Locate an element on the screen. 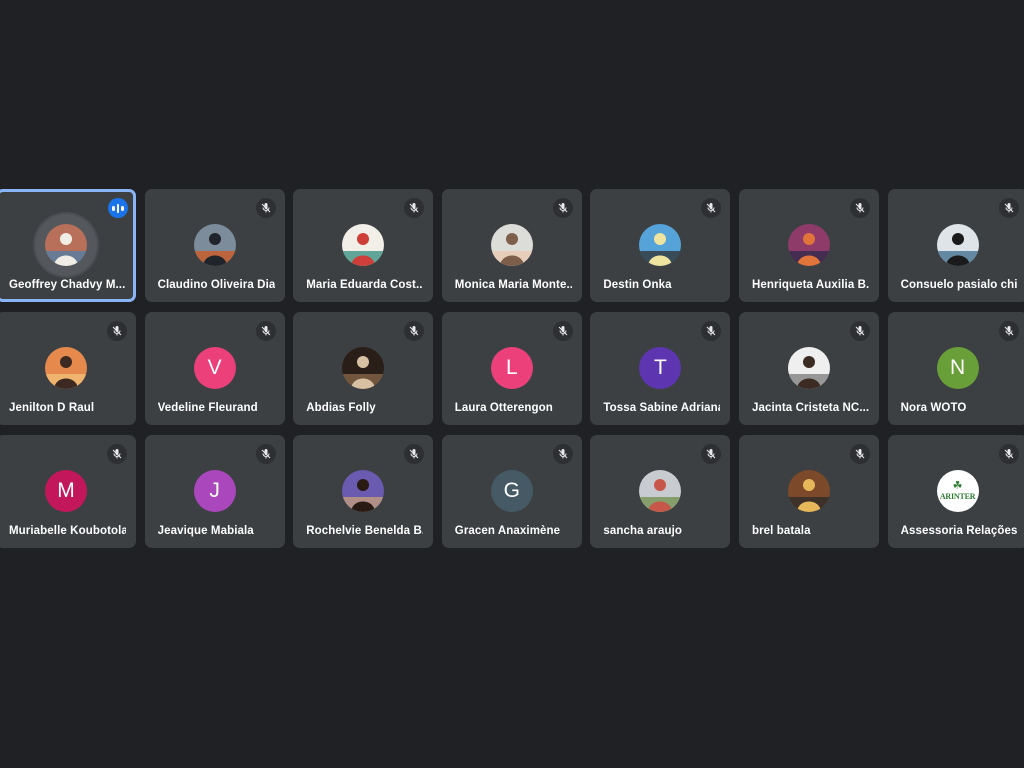  participant-tile: G Gracen Anaximène is located at coordinates (511, 491).